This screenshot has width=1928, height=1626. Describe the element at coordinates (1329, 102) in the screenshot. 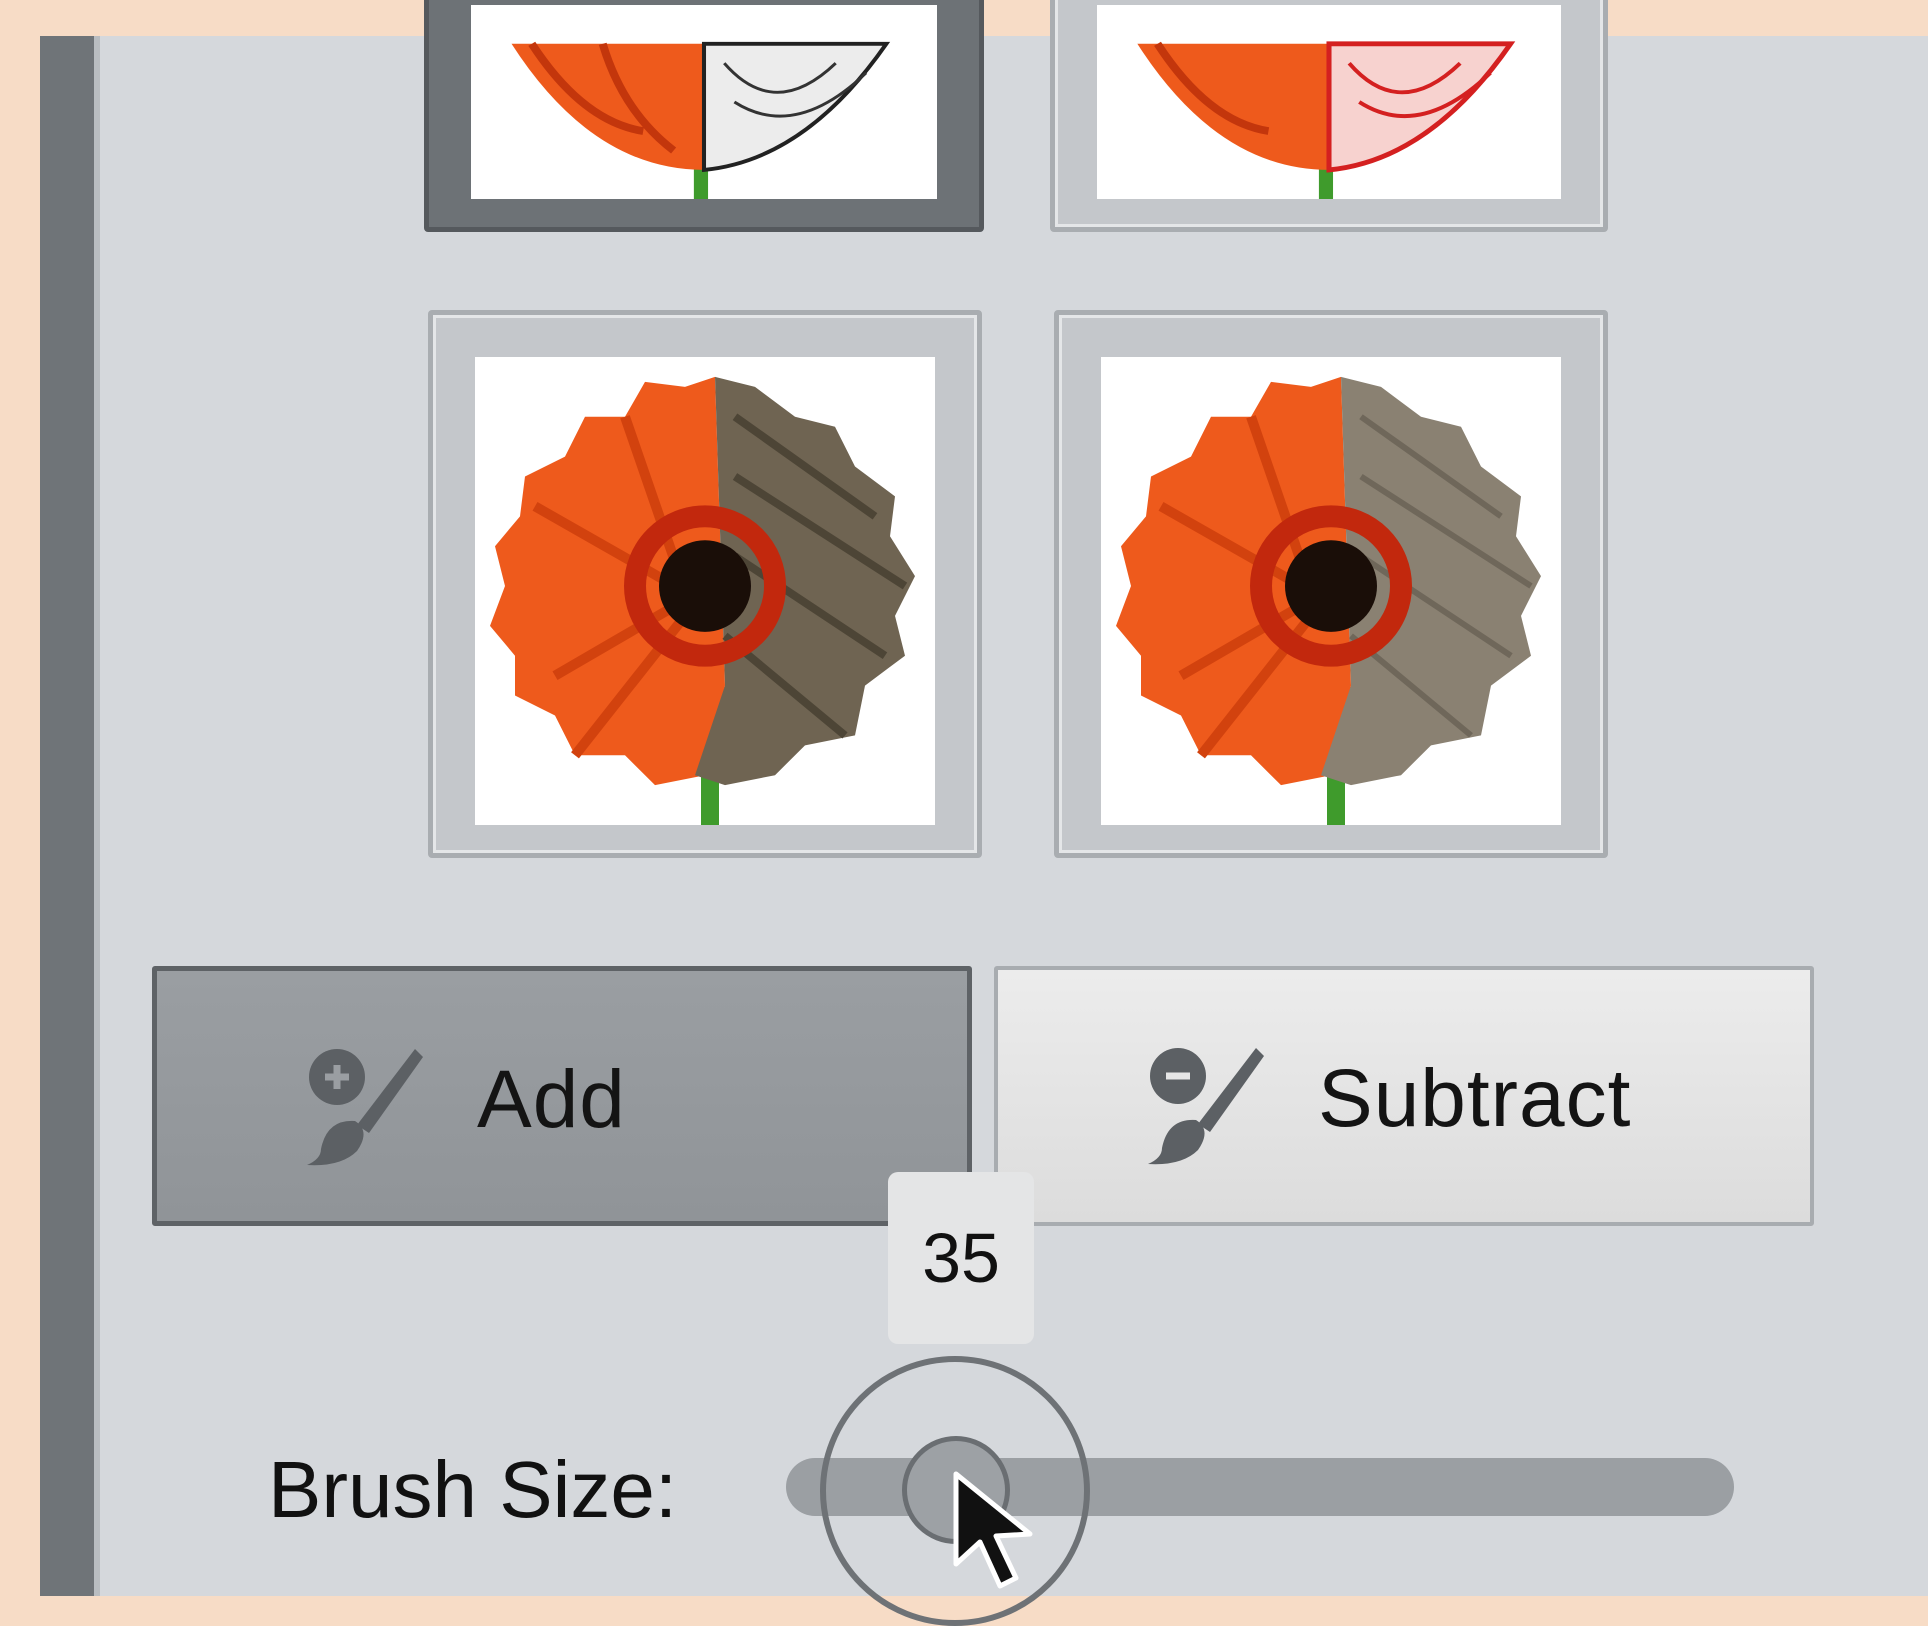

I see `effect-preview-red-outline` at that location.